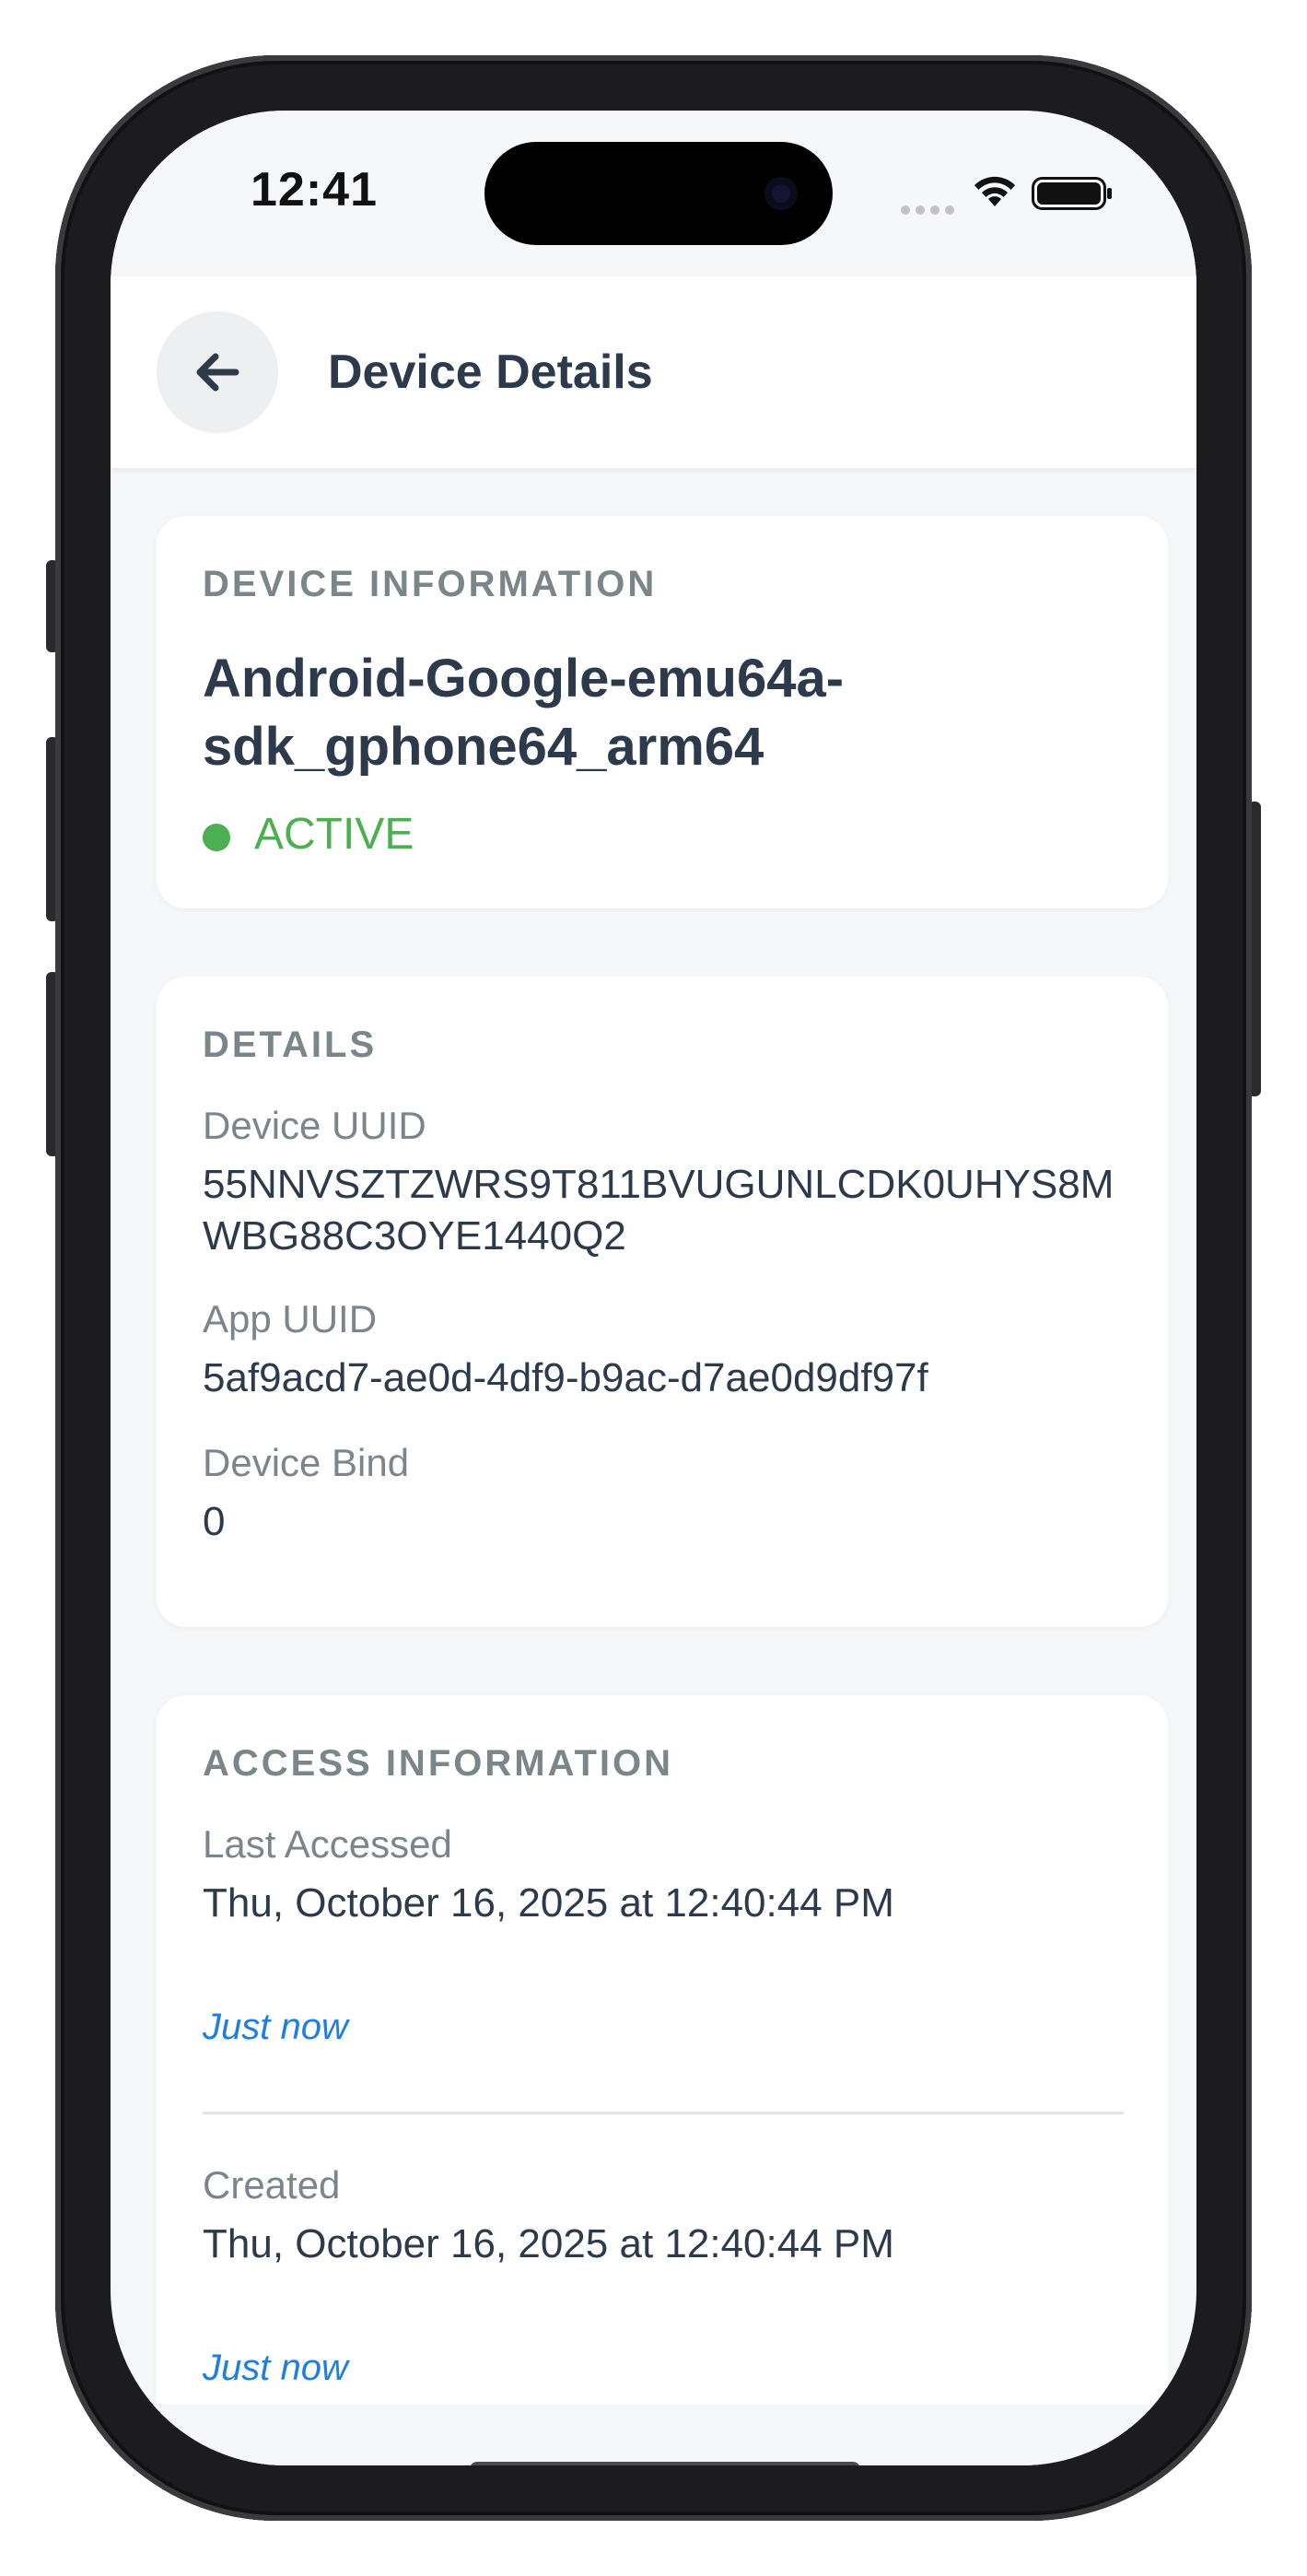 The image size is (1307, 2576). Describe the element at coordinates (664, 2113) in the screenshot. I see `divider` at that location.